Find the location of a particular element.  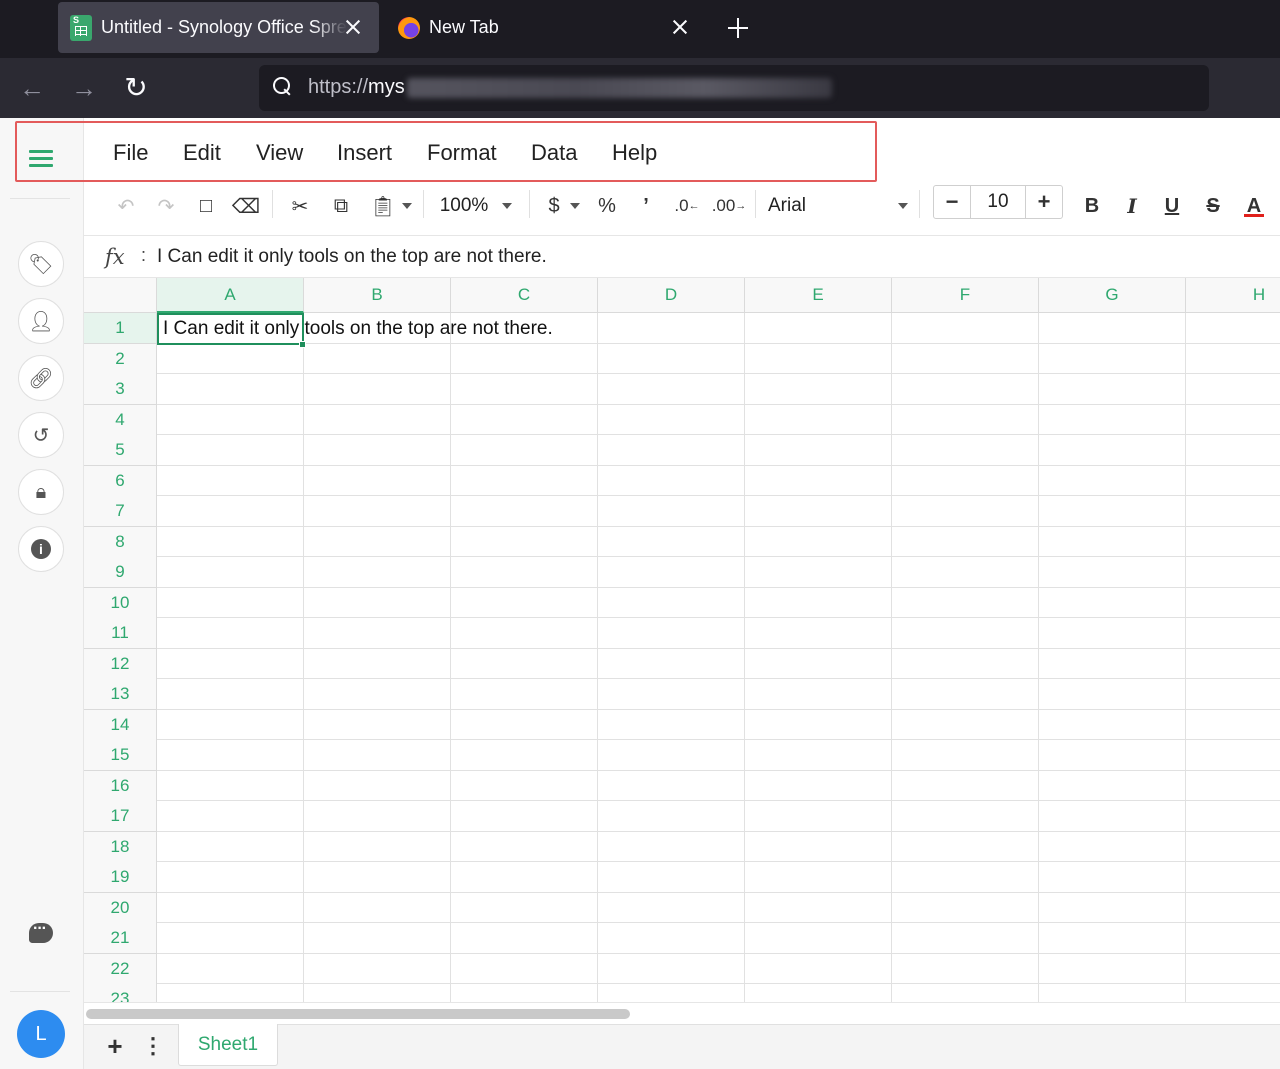

currency-format-button: $ is located at coordinates (564, 206).